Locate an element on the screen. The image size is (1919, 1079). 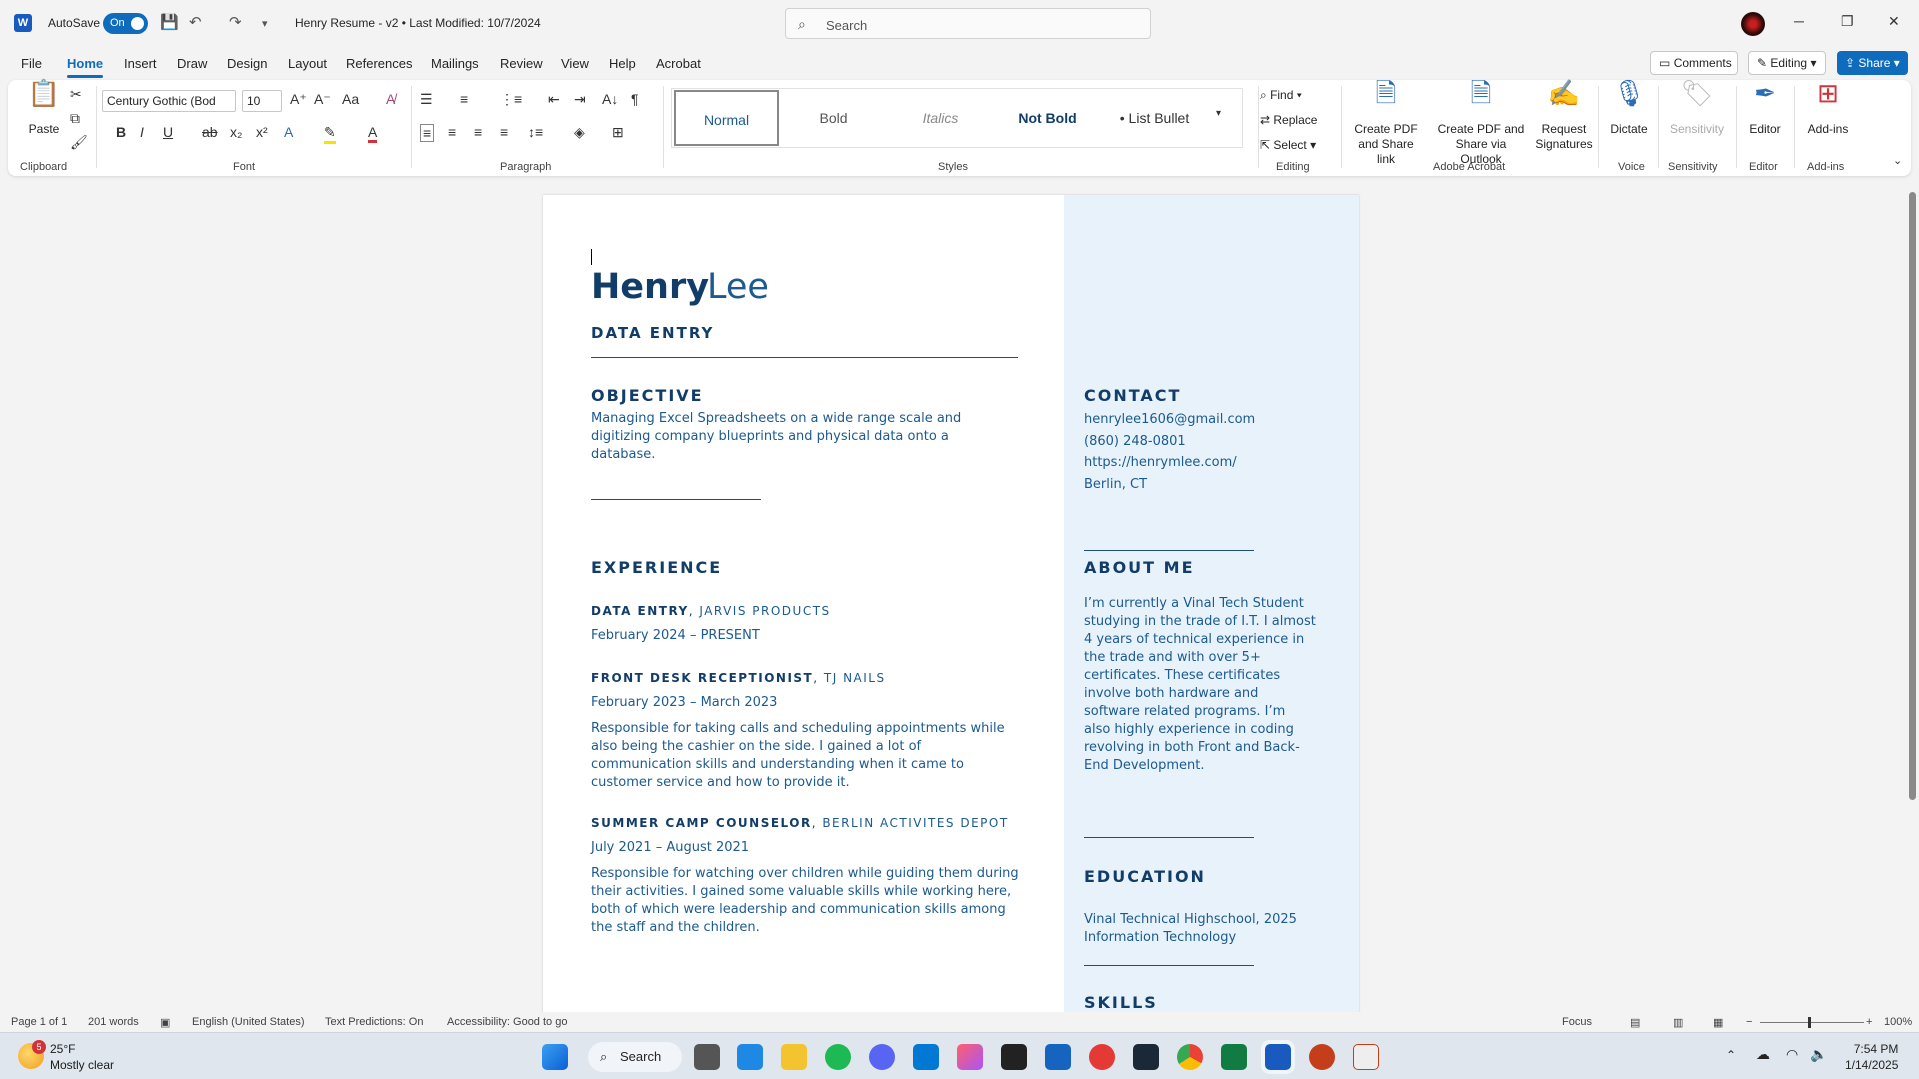
editing-mode-button: ✎ Editing ▾ is located at coordinates (1787, 63).